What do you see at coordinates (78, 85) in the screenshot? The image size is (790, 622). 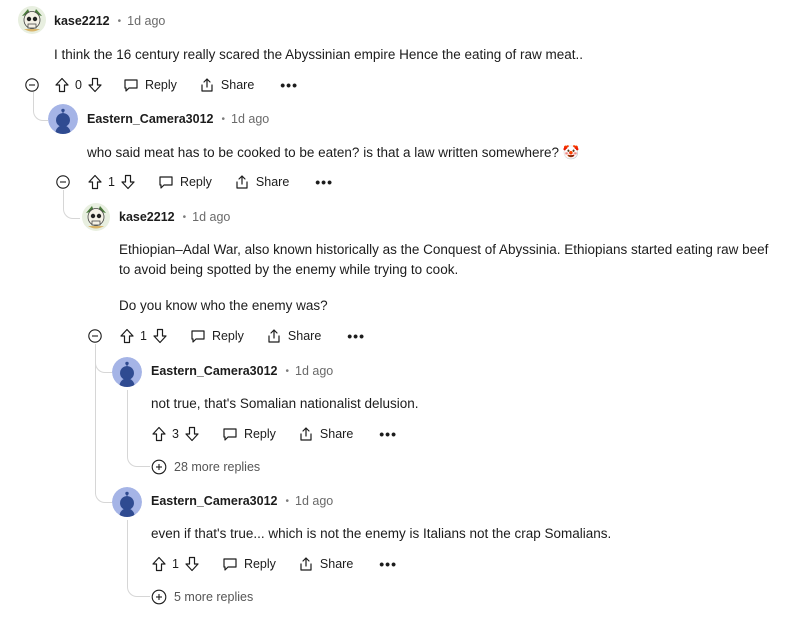 I see `vote-count: 0` at bounding box center [78, 85].